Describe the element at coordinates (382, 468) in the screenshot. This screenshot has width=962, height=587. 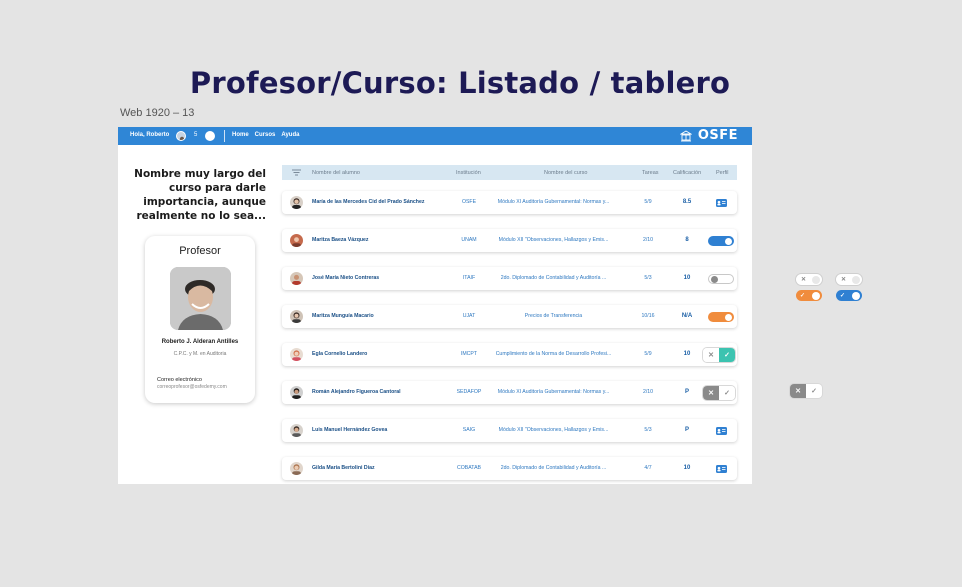
I see `student-name: Gilda María Bertolini Díaz` at that location.